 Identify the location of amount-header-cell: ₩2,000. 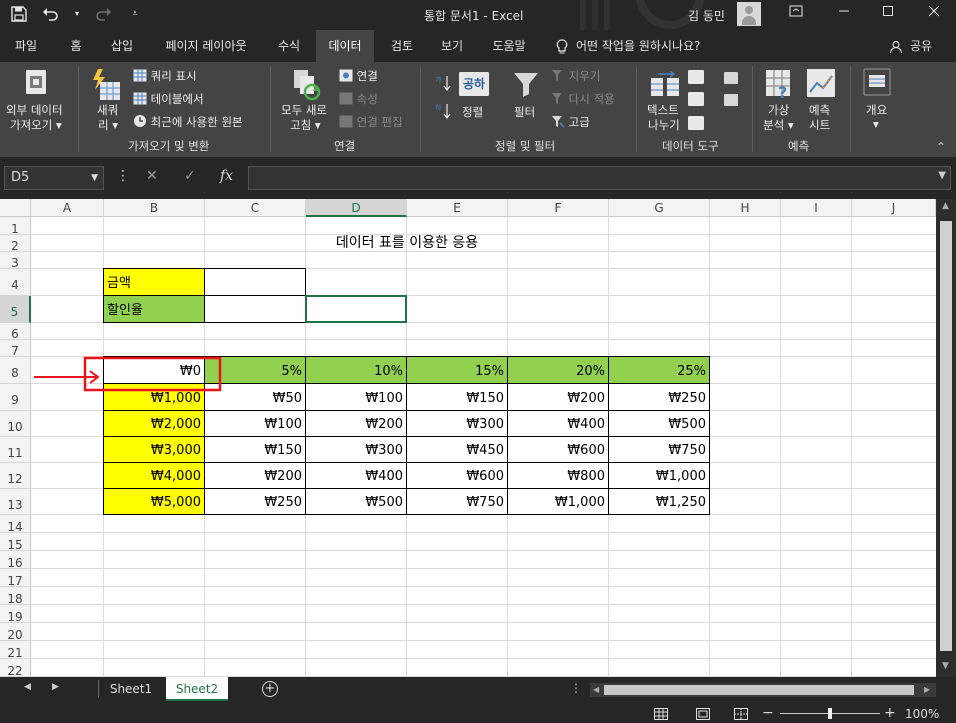
(154, 423).